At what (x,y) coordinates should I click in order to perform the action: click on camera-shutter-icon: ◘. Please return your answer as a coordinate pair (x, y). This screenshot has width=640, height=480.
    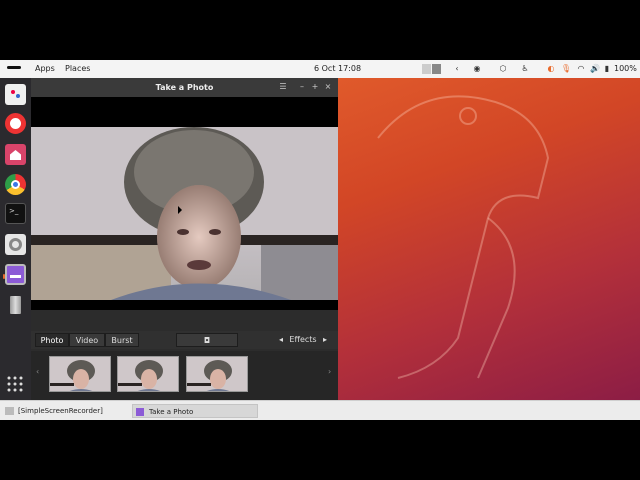
    Looking at the image, I should click on (207, 340).